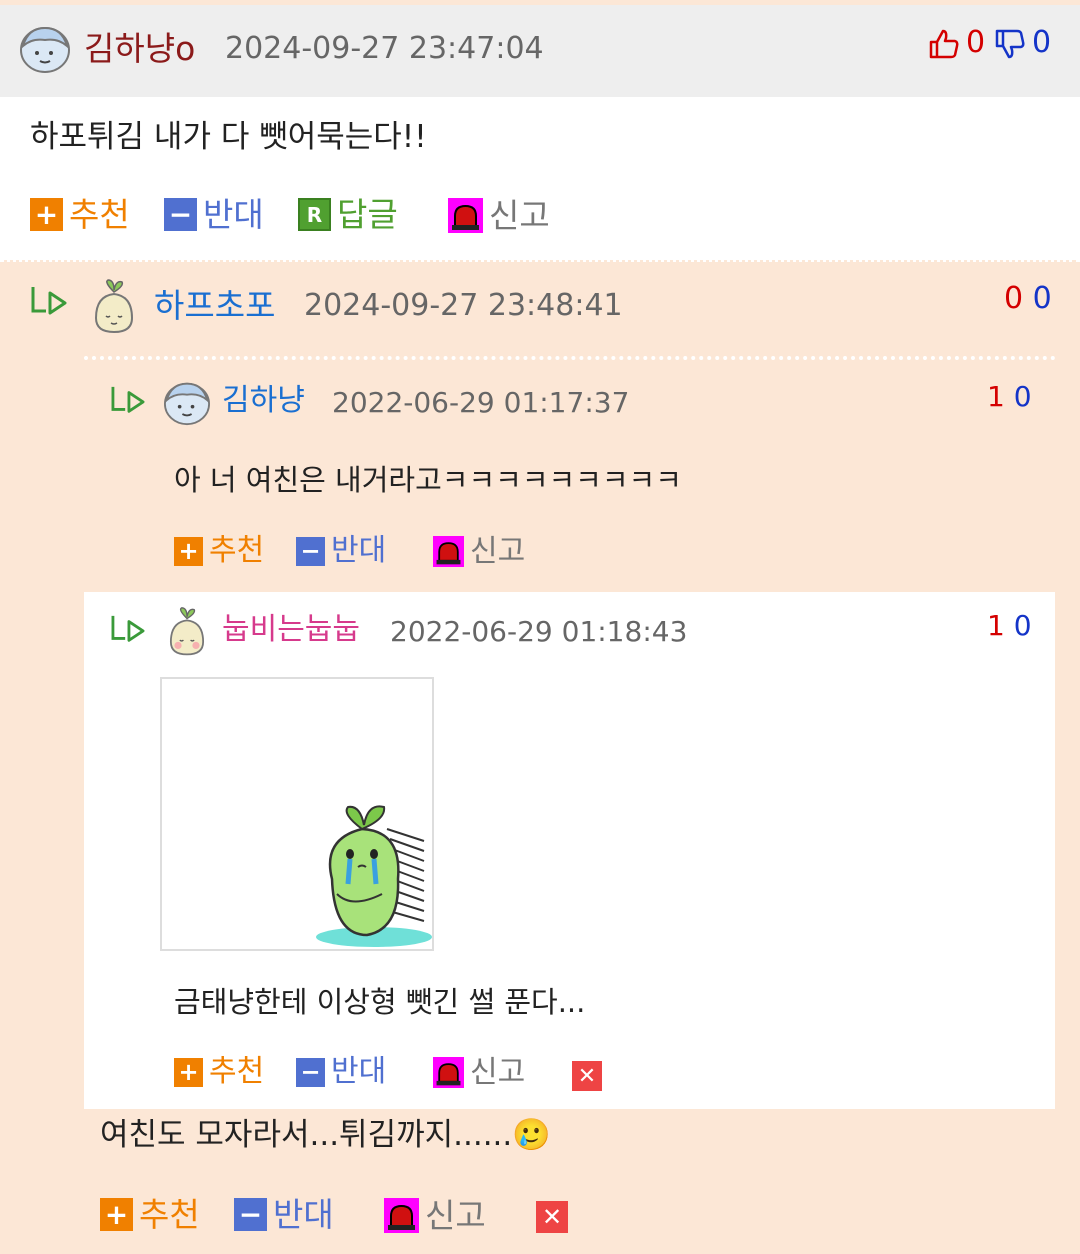 This screenshot has height=1254, width=1080. Describe the element at coordinates (367, 214) in the screenshot. I see `reply-label: 답글` at that location.